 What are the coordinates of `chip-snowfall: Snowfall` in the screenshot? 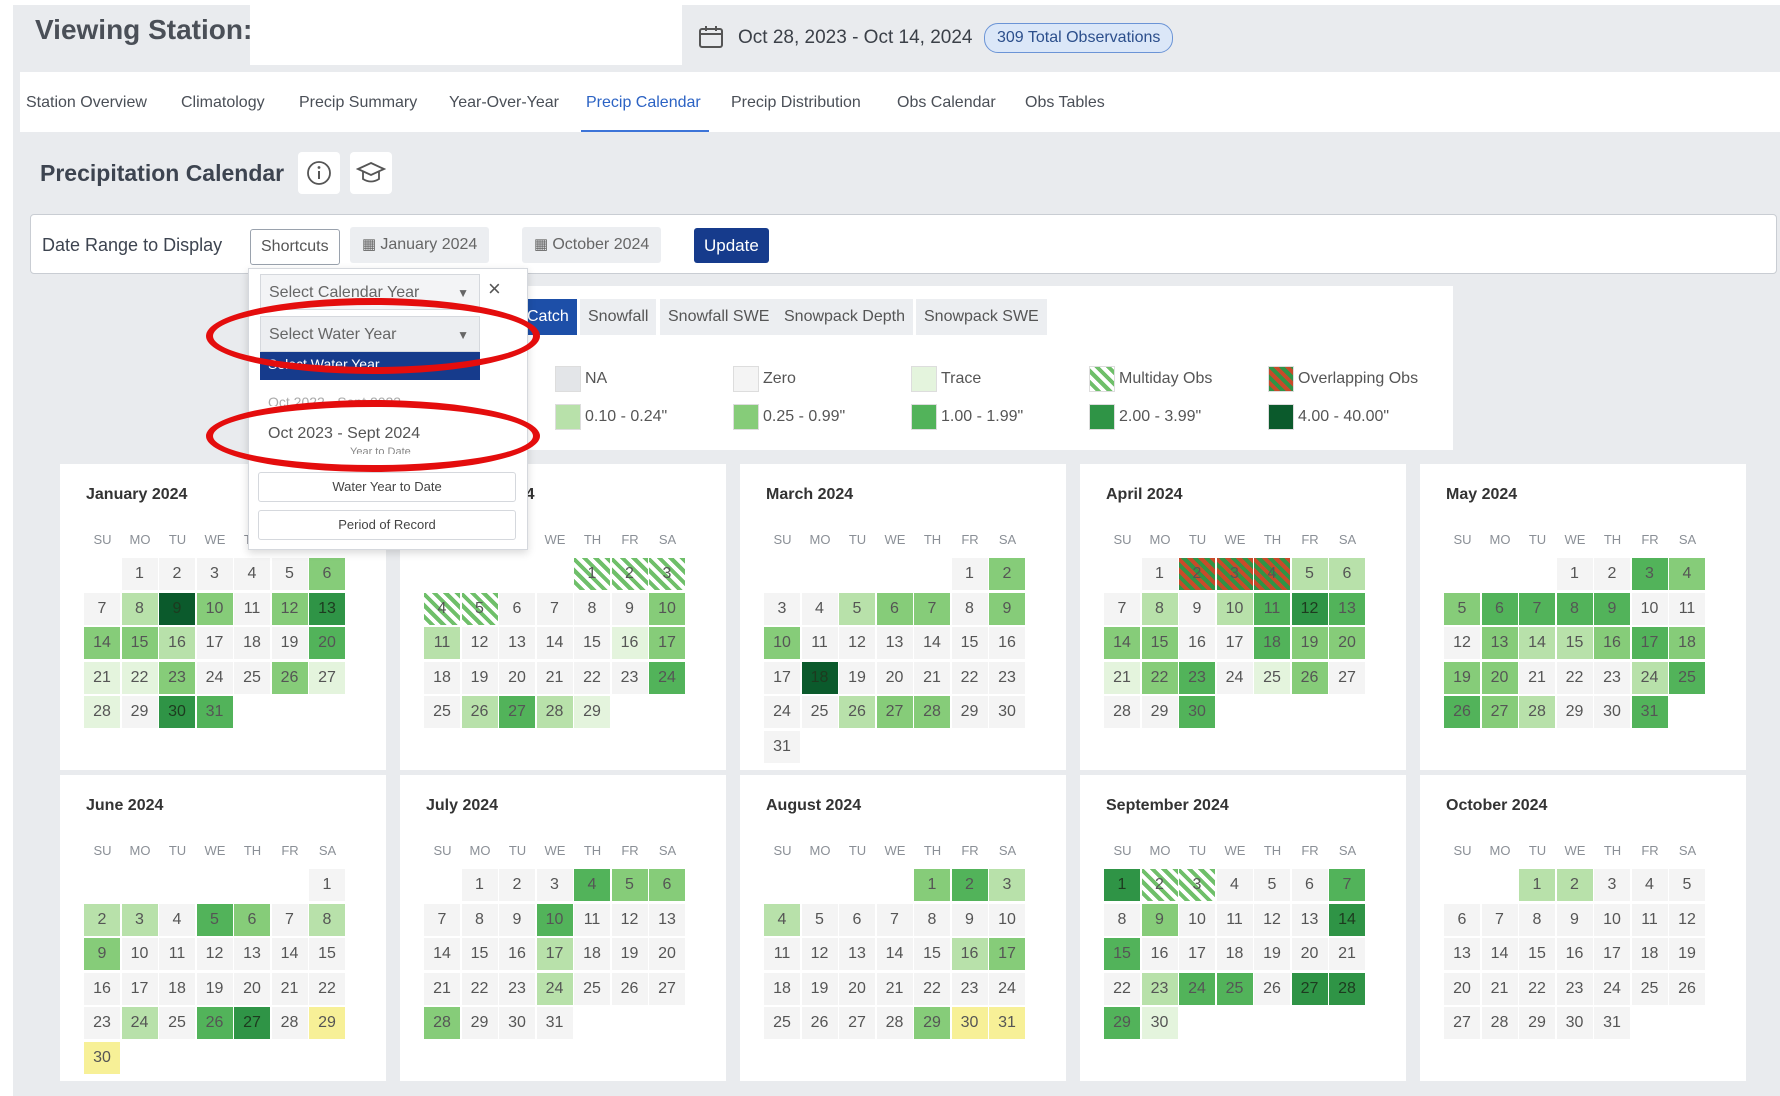 It's located at (618, 317).